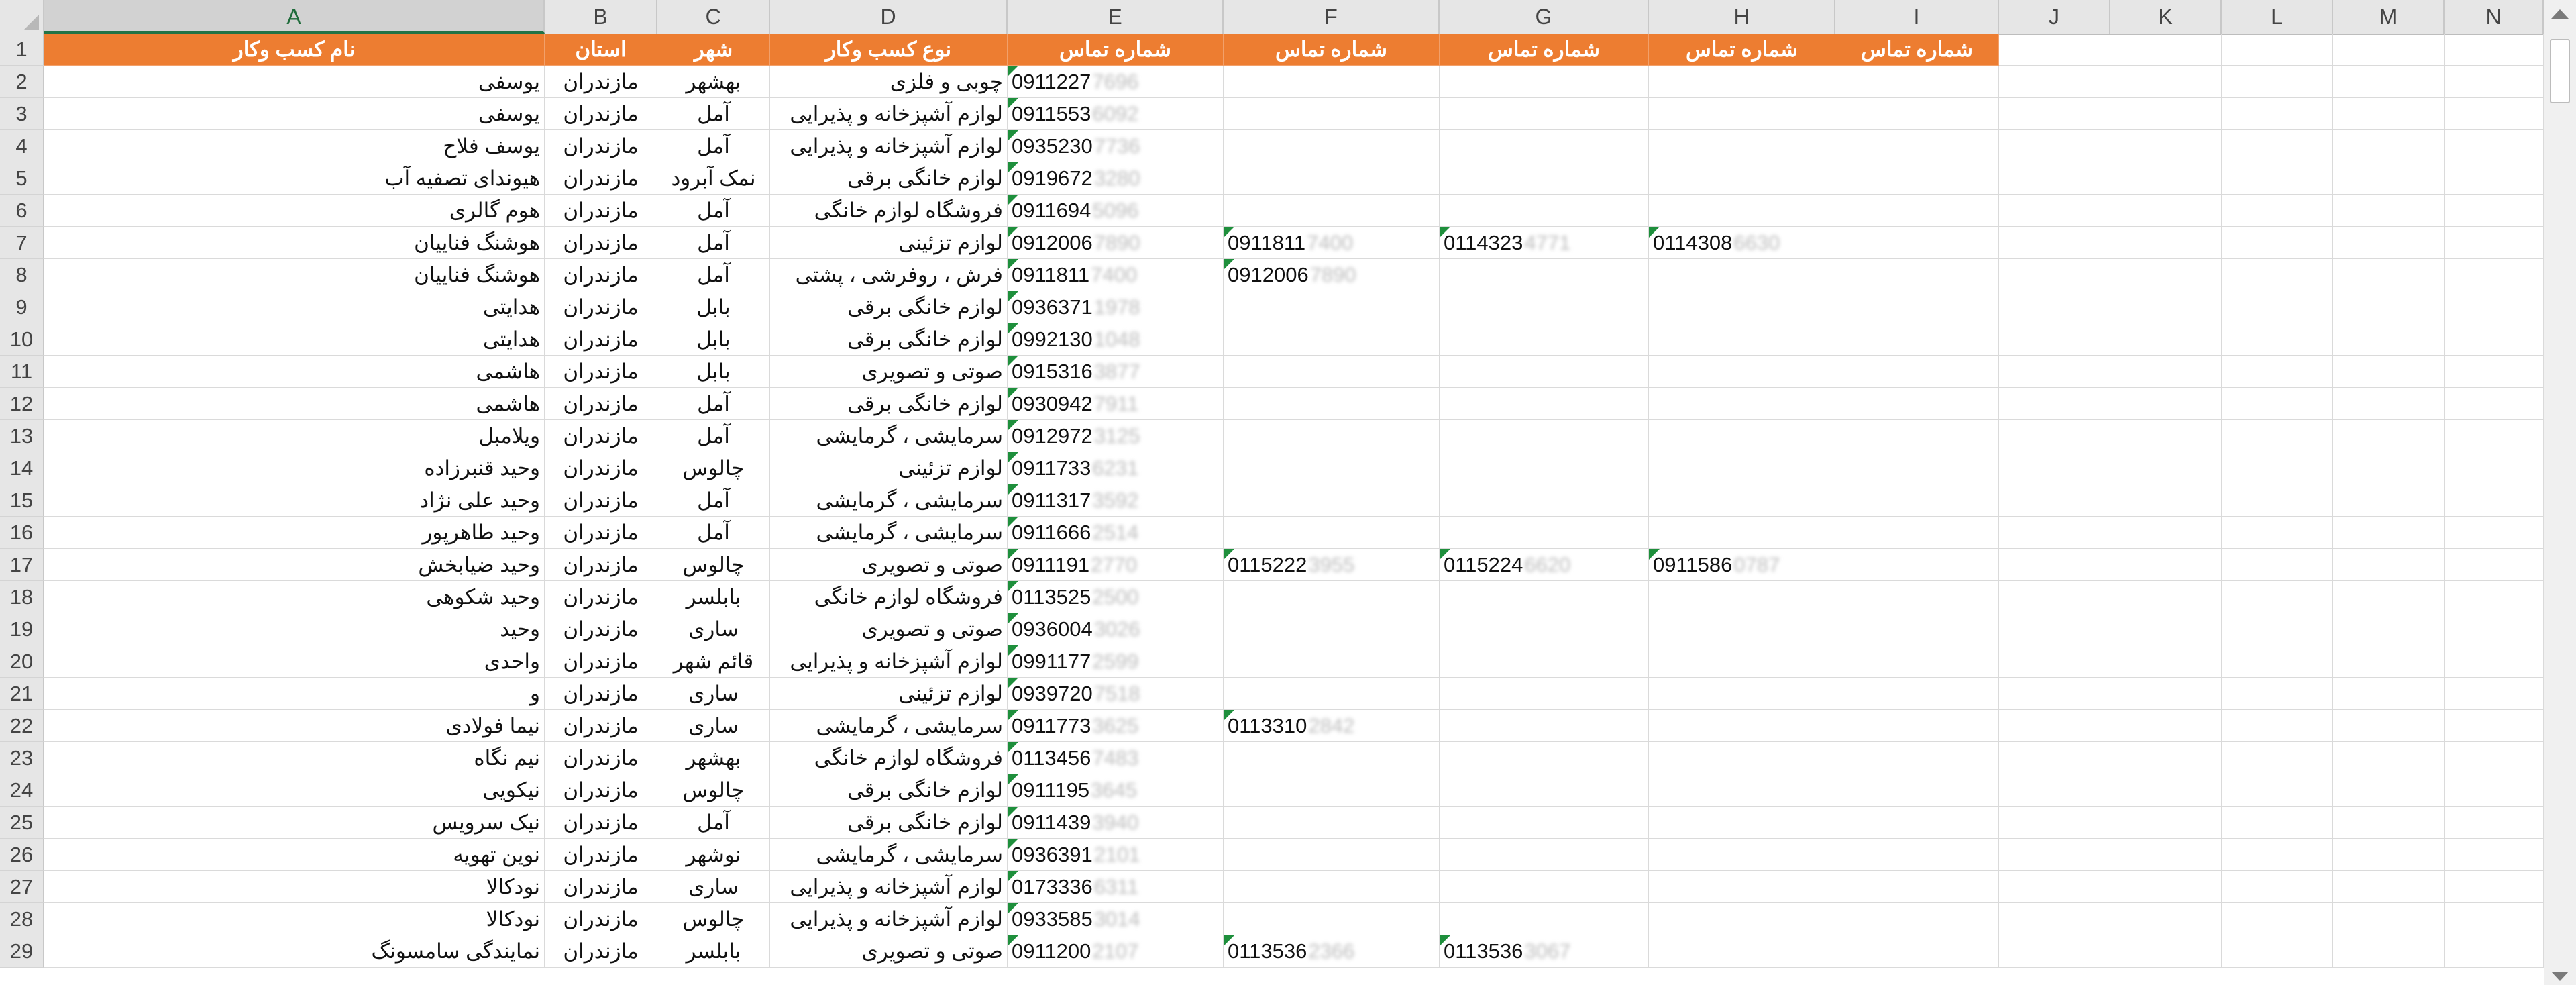 The width and height of the screenshot is (2576, 985). Describe the element at coordinates (601, 50) in the screenshot. I see `header-cell-b: استان` at that location.